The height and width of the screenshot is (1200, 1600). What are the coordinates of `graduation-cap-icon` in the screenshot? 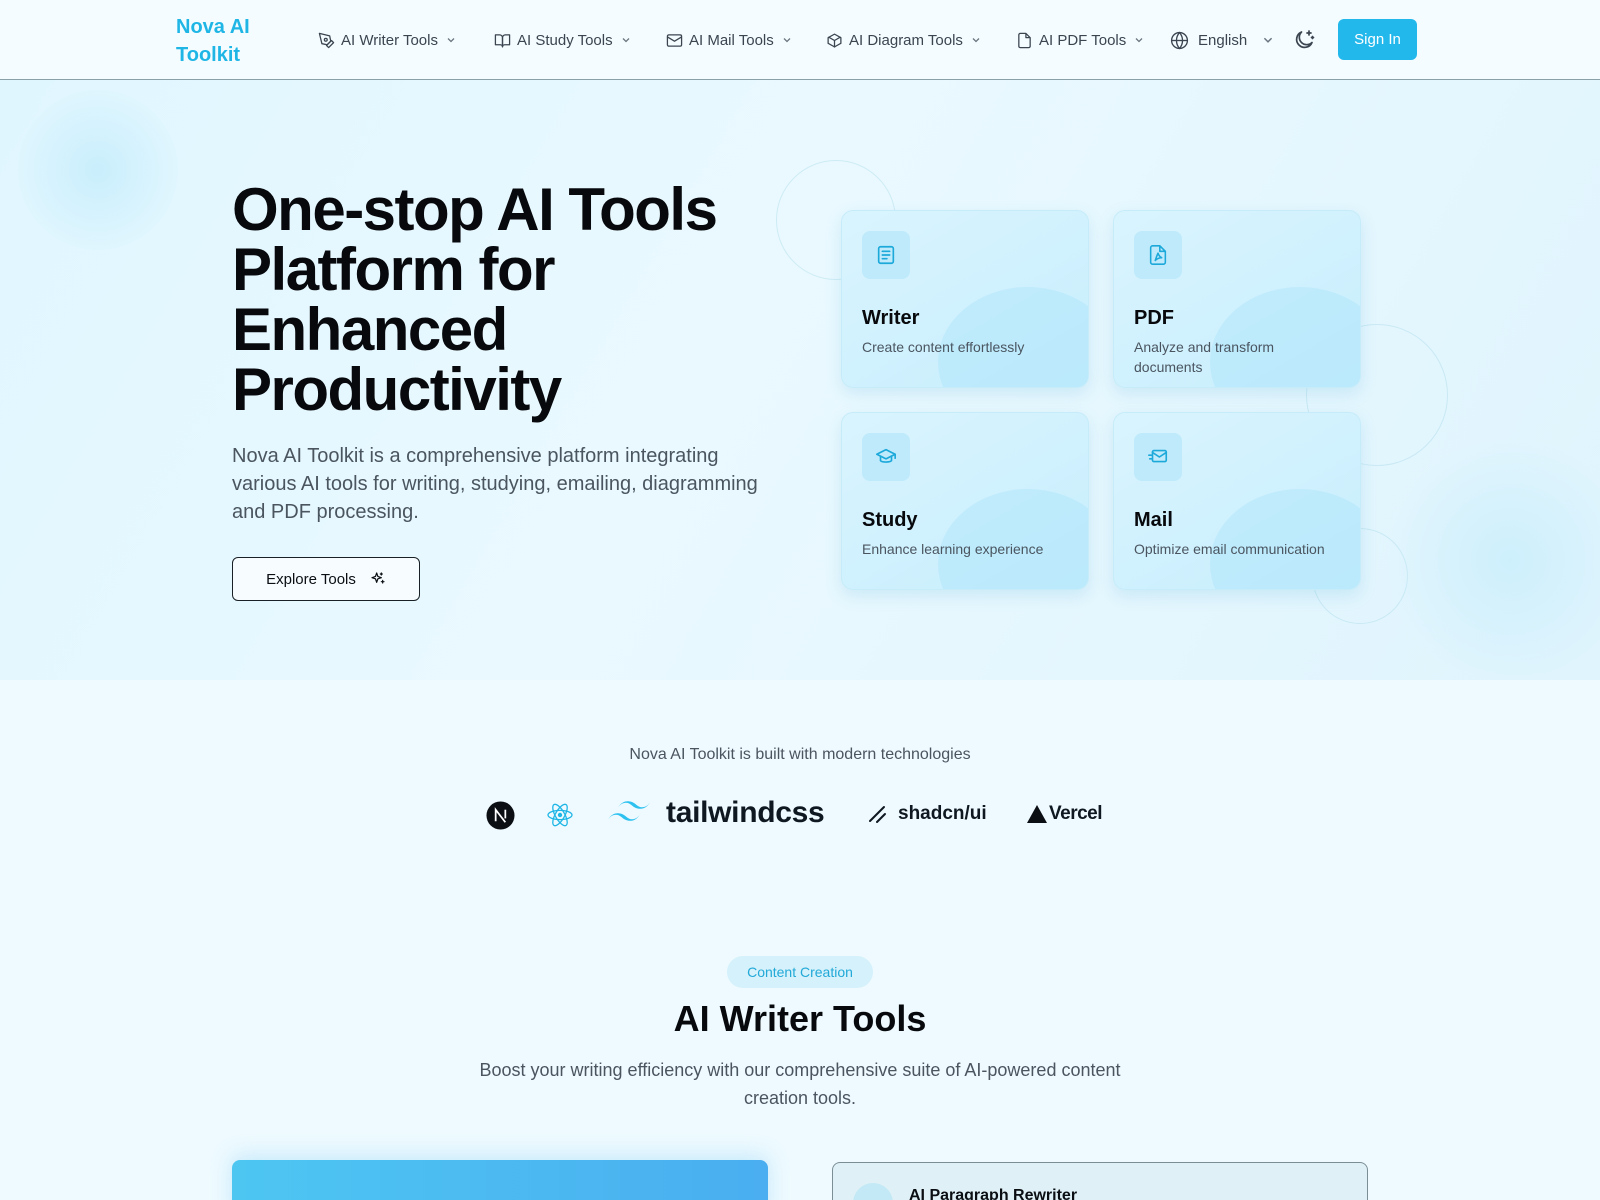 It's located at (886, 455).